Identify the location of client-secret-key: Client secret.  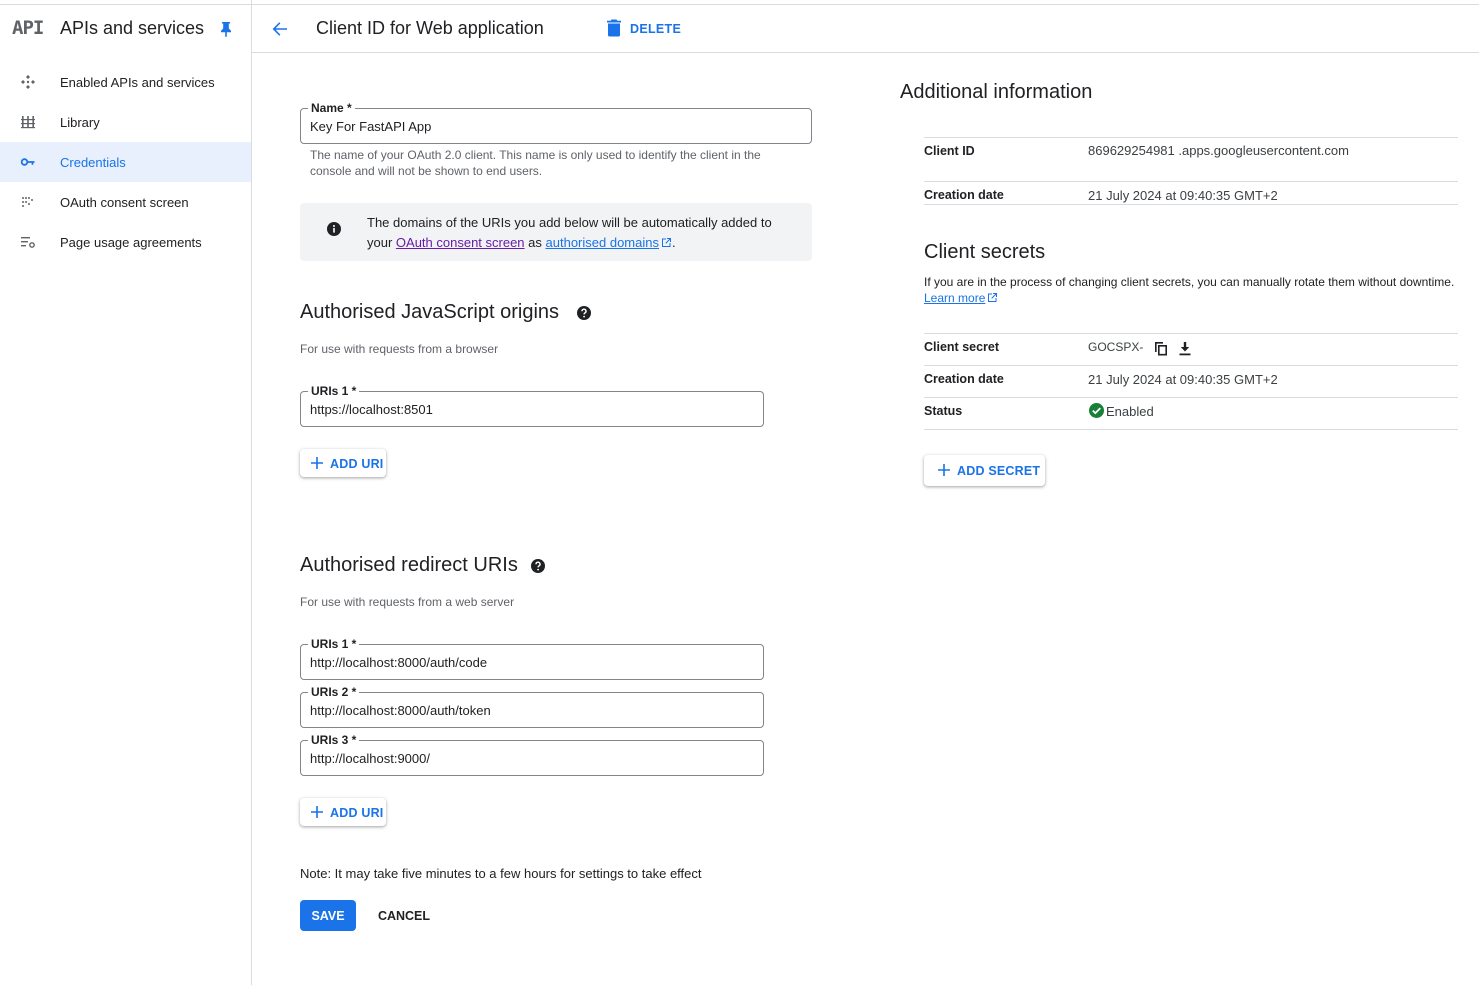
(962, 347).